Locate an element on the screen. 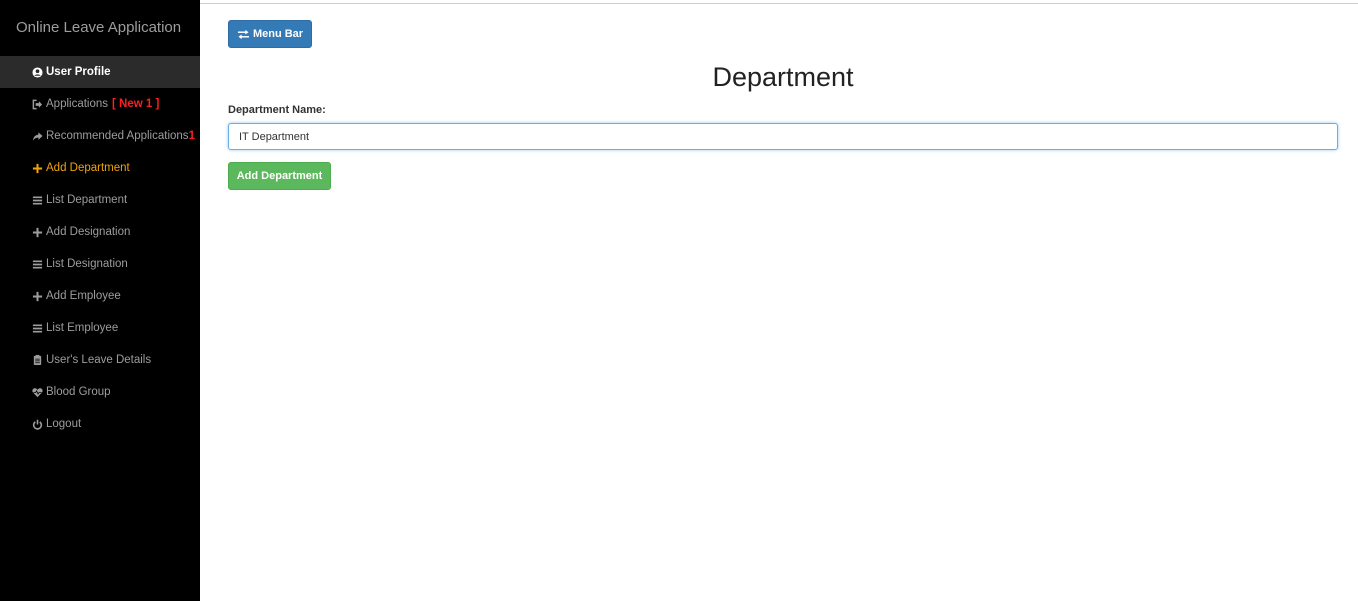 The height and width of the screenshot is (601, 1358). sidebar-item-add-employee: Add Employee is located at coordinates (100, 296).